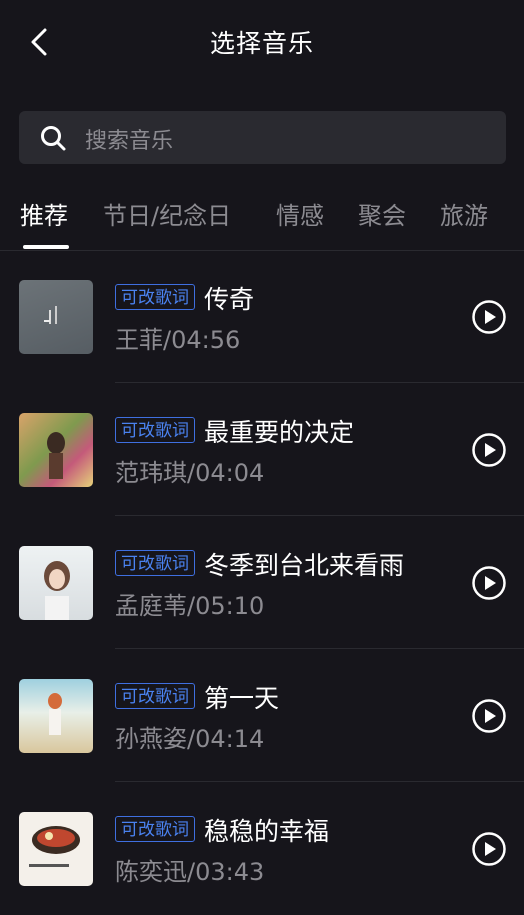 This screenshot has height=915, width=524. I want to click on search-input: 搜索音乐, so click(262, 137).